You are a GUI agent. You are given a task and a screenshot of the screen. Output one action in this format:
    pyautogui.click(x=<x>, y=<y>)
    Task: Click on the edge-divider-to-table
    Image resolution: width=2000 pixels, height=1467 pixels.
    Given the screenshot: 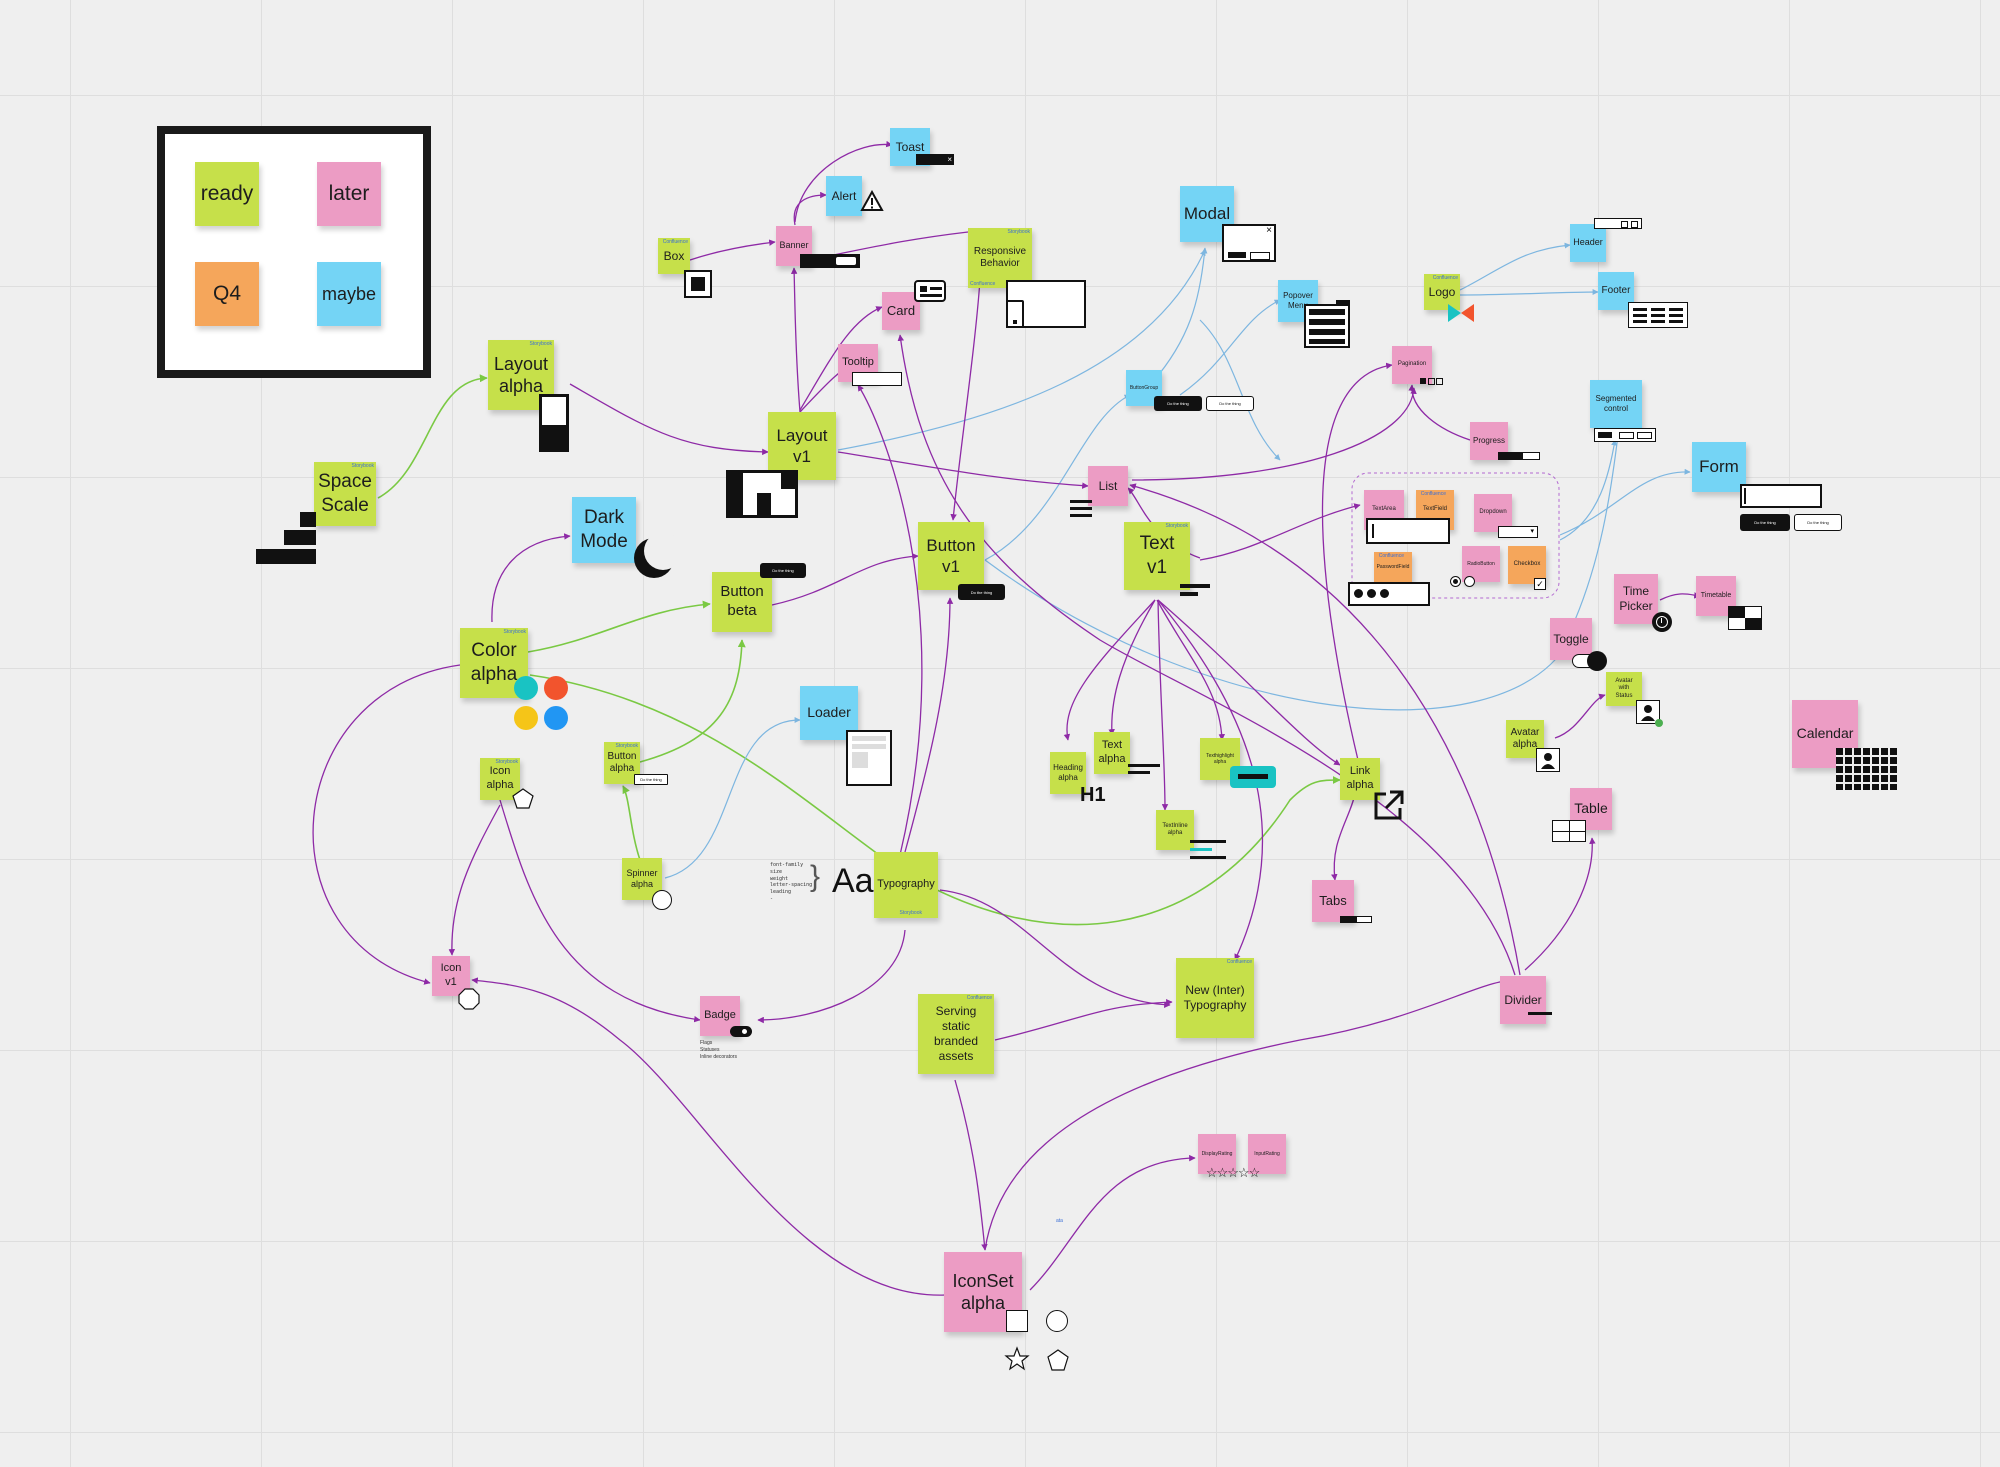 What is the action you would take?
    pyautogui.click(x=1560, y=904)
    